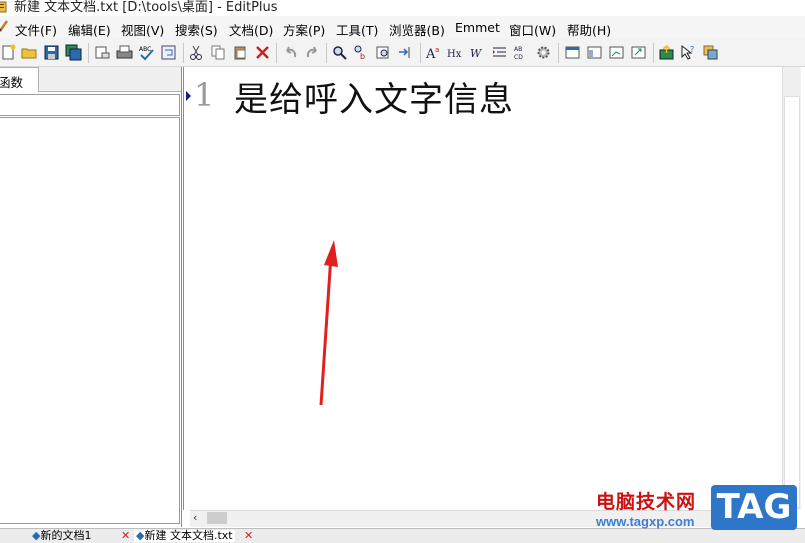  Describe the element at coordinates (532, 29) in the screenshot. I see `menu-window: 窗口(W)` at that location.